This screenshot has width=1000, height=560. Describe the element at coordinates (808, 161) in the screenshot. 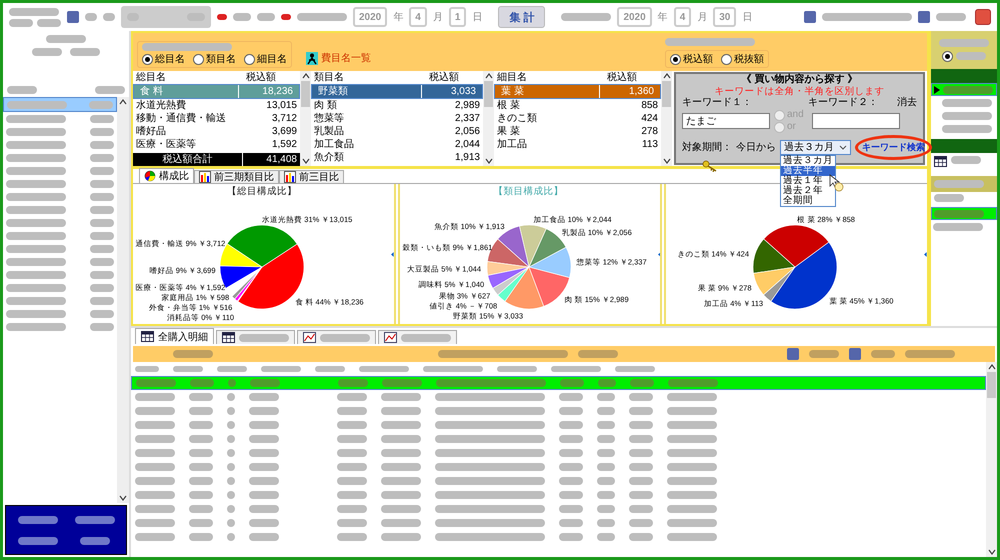

I see `dropdown-option: 過去３カ月` at that location.